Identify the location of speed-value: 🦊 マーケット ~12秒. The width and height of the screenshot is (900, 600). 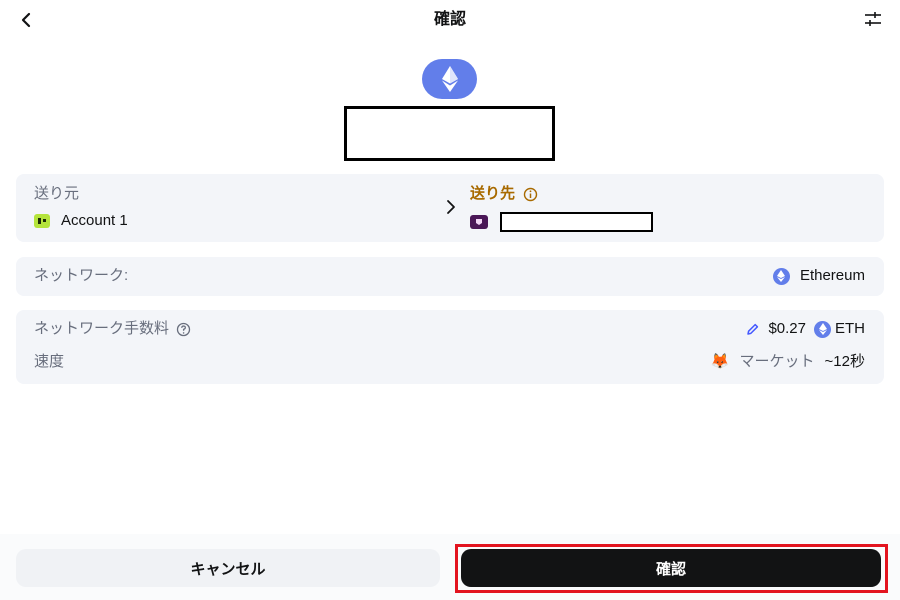
(788, 362).